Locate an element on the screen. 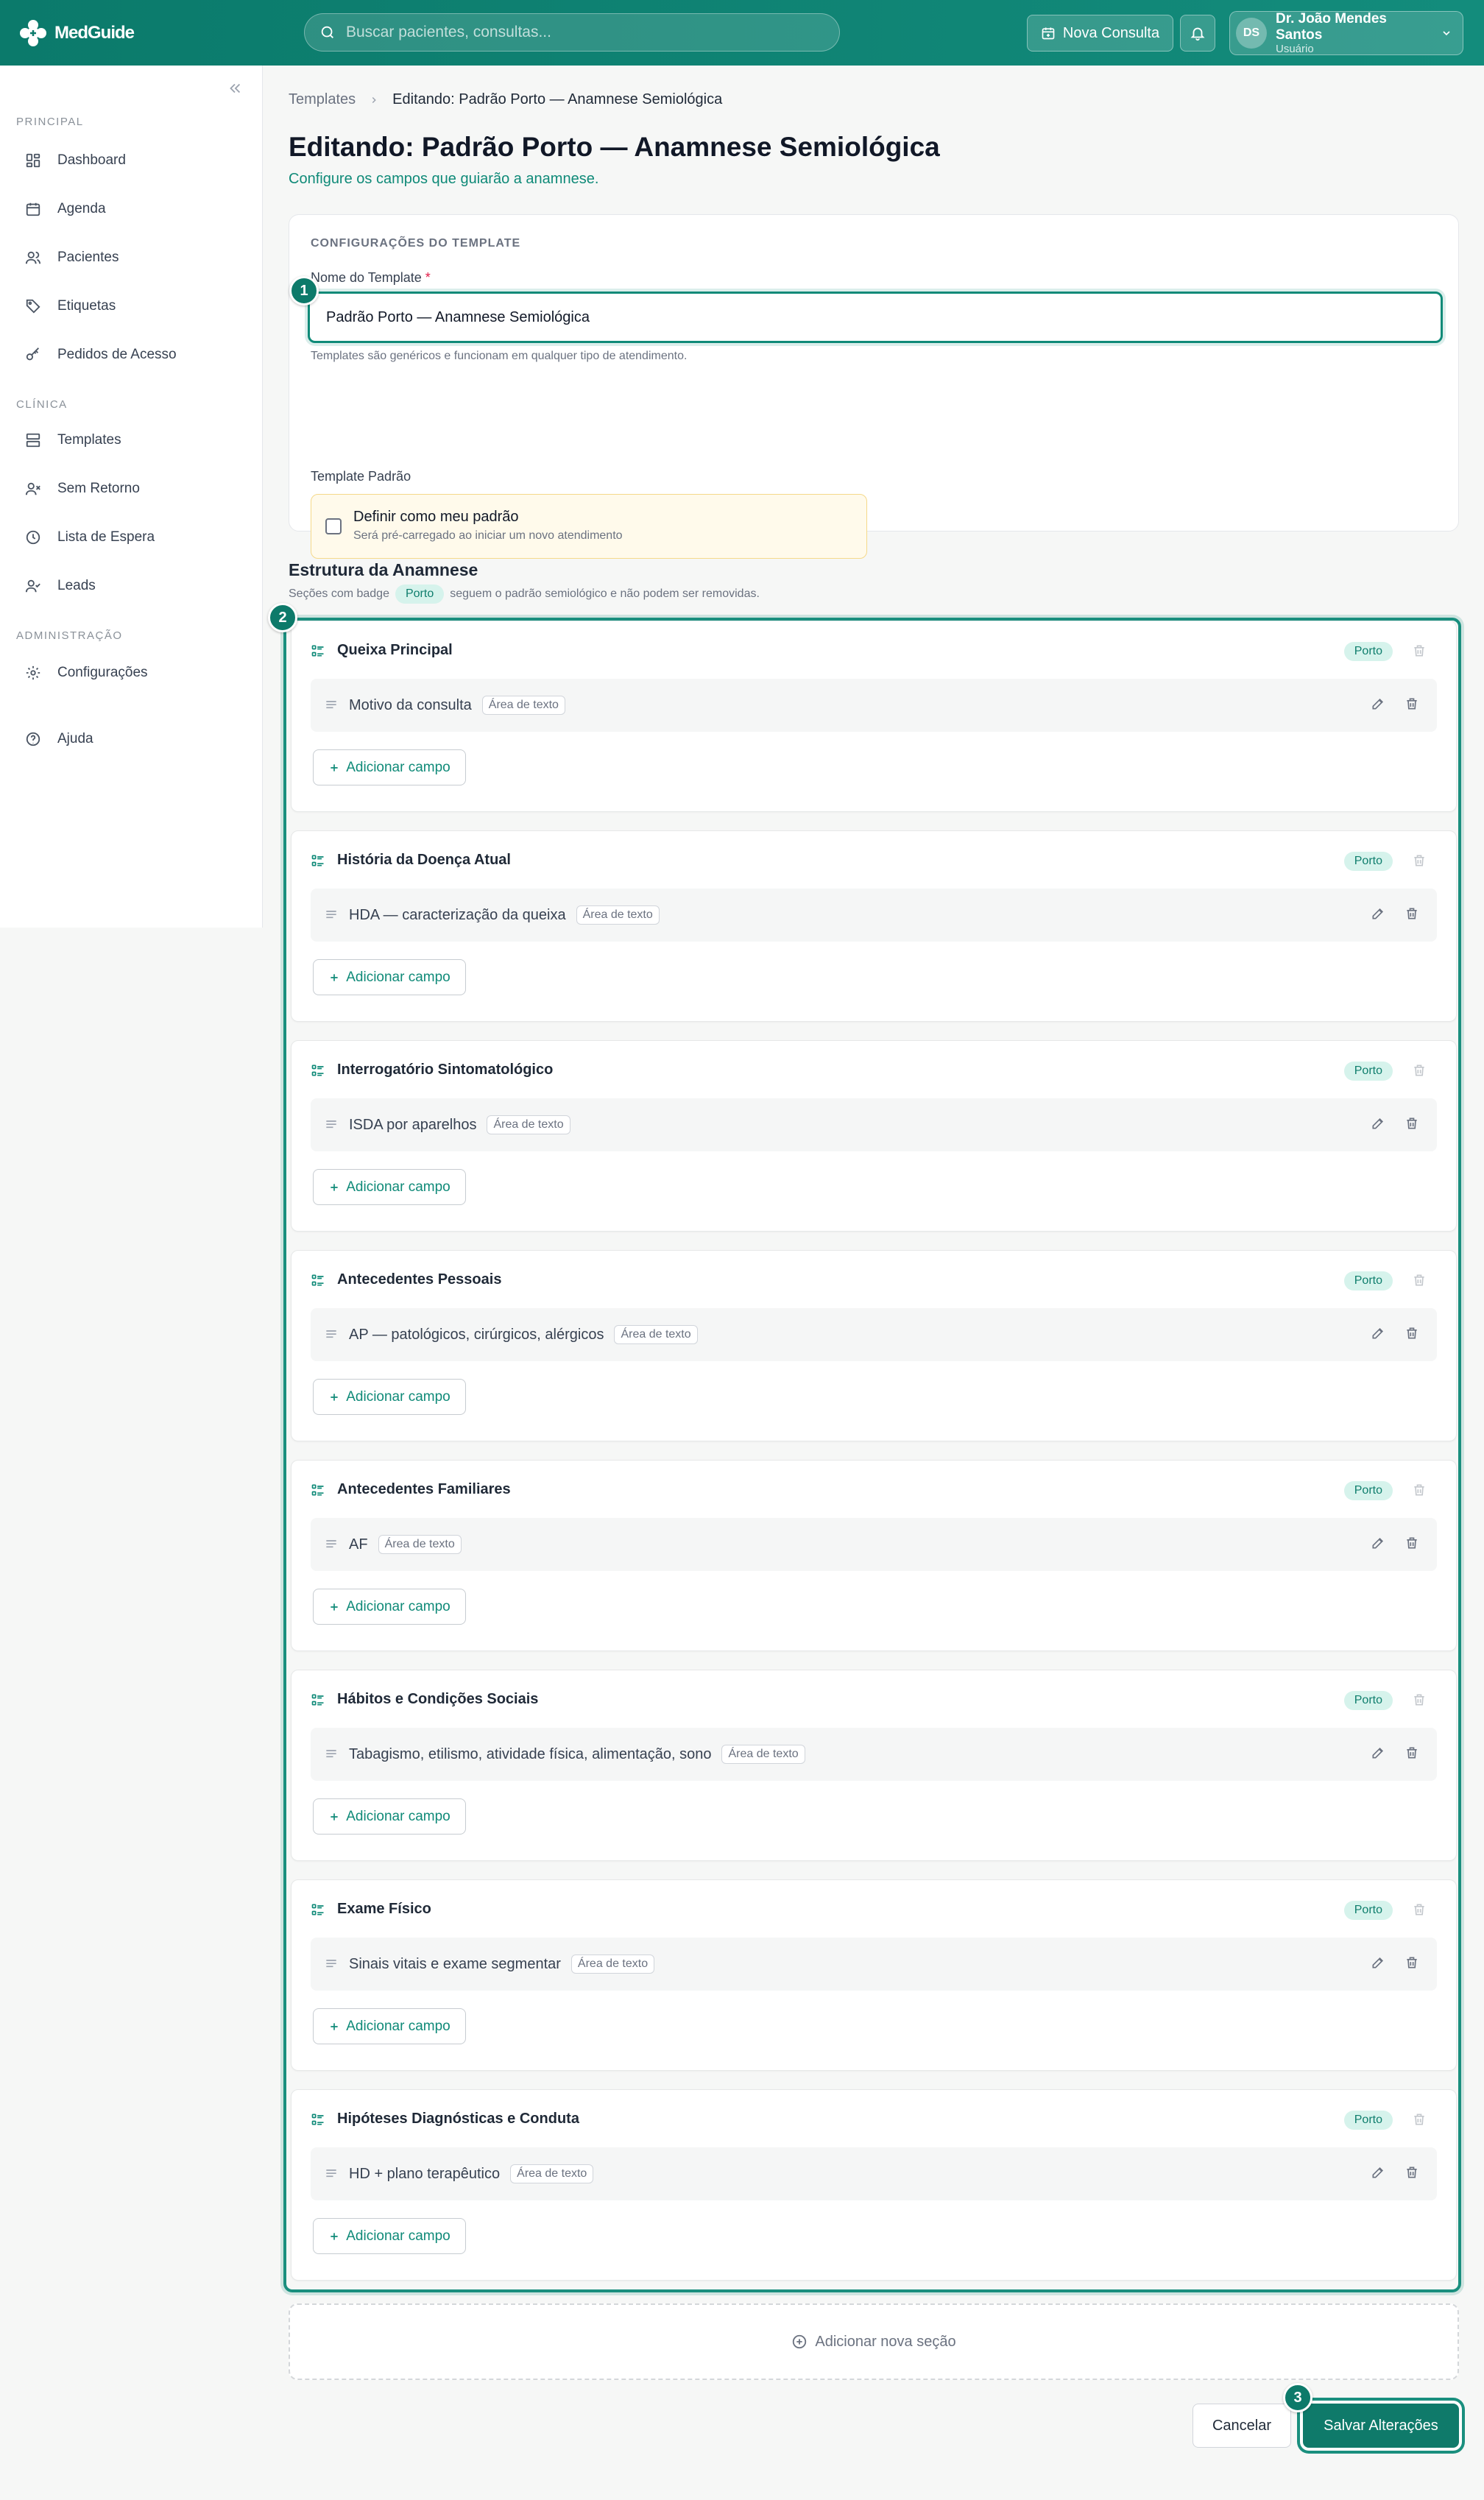 The width and height of the screenshot is (1484, 2500). settings-heading: CONFIGURAÇÕES DO TEMPLATE is located at coordinates (416, 243).